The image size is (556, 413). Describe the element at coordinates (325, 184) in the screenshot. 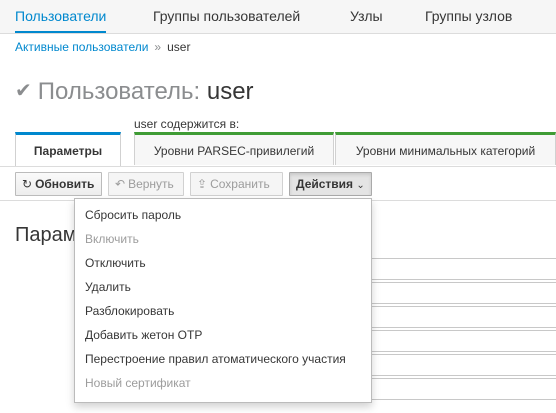

I see `actions-button-label: Действия` at that location.